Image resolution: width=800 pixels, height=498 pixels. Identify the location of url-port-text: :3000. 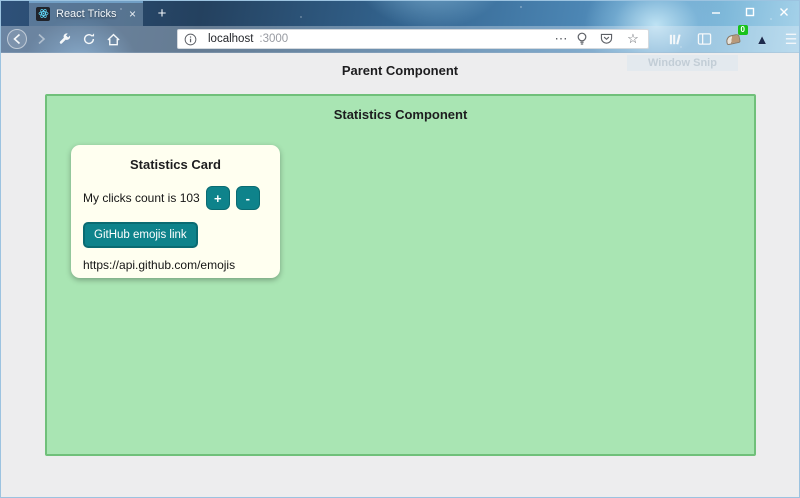
(274, 39).